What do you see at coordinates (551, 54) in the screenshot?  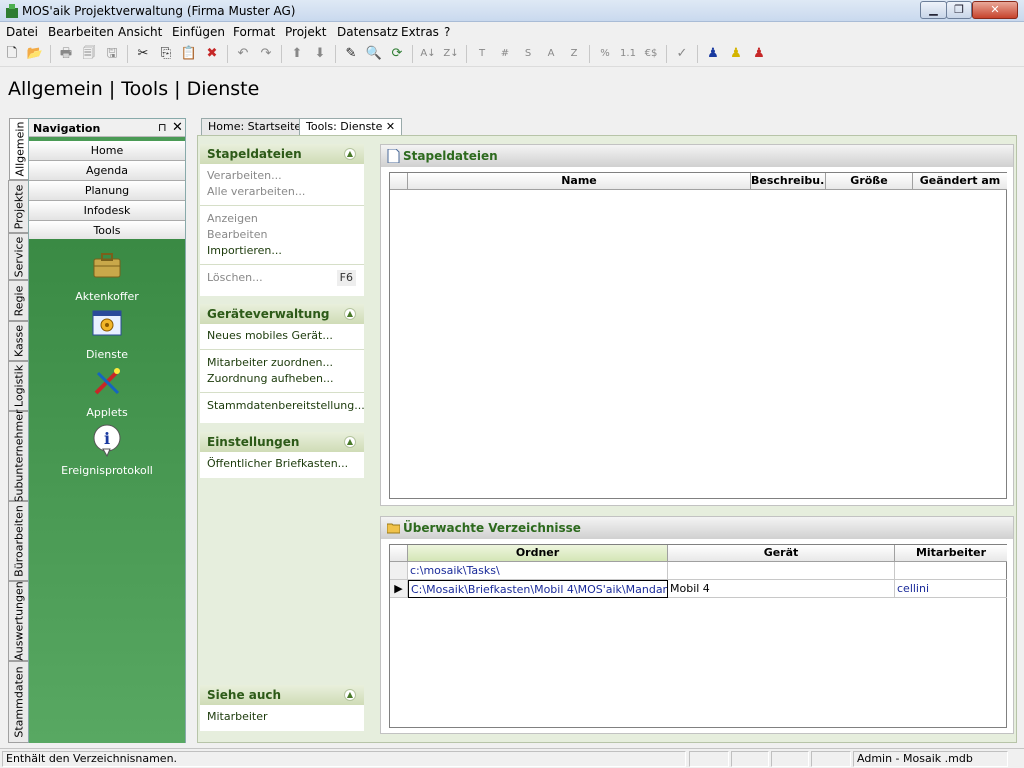 I see `format-a-icon: A` at bounding box center [551, 54].